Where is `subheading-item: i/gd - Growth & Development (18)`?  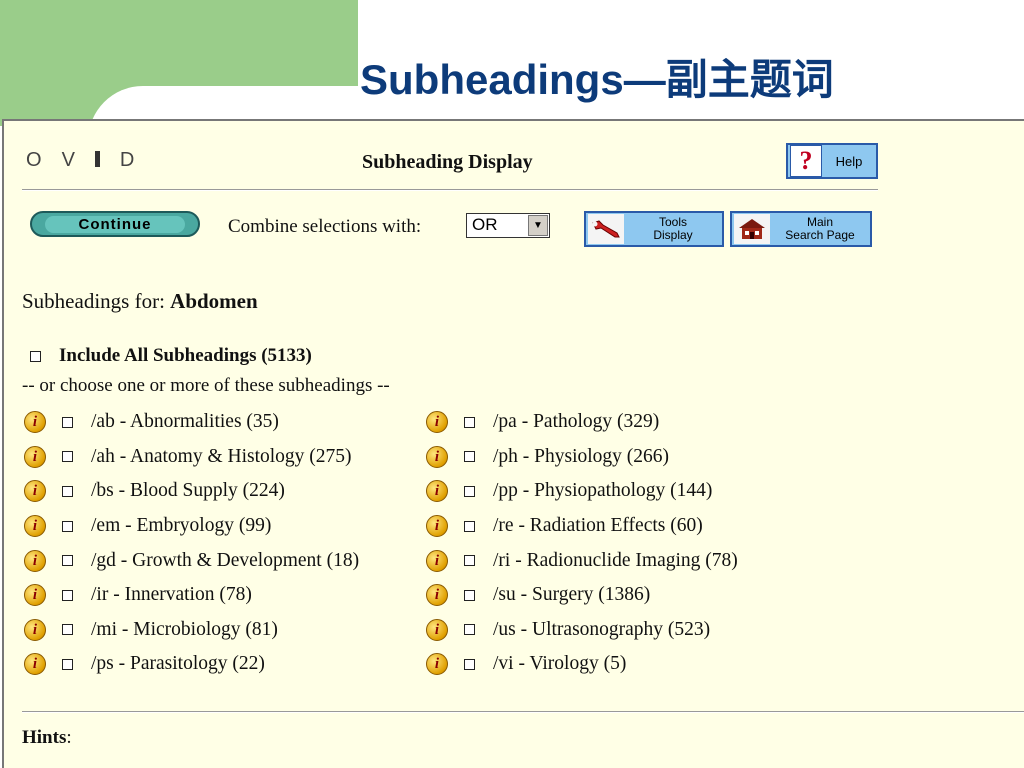
subheading-item: i/gd - Growth & Development (18) is located at coordinates (191, 560).